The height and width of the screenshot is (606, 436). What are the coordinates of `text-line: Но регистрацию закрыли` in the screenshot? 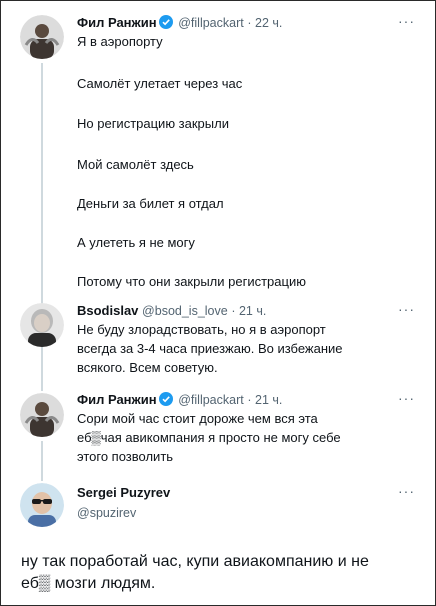 It's located at (153, 123).